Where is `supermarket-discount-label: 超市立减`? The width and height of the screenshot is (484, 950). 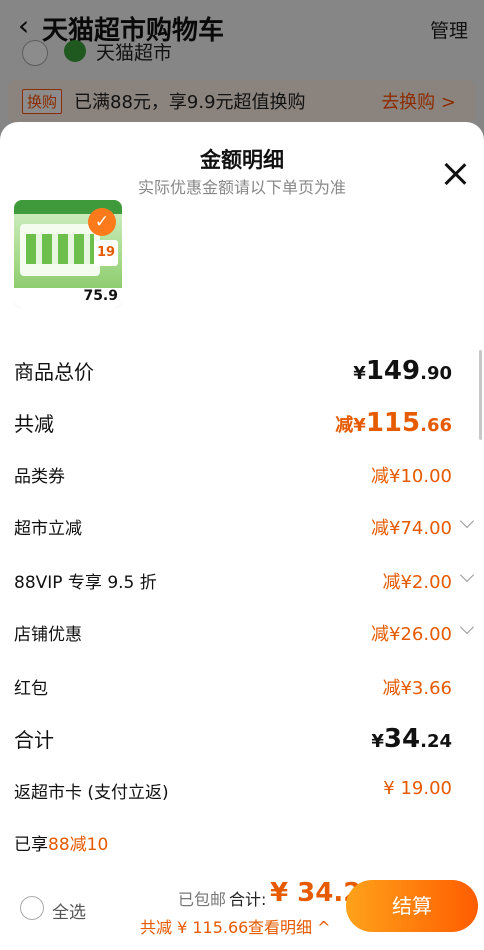
supermarket-discount-label: 超市立减 is located at coordinates (48, 529).